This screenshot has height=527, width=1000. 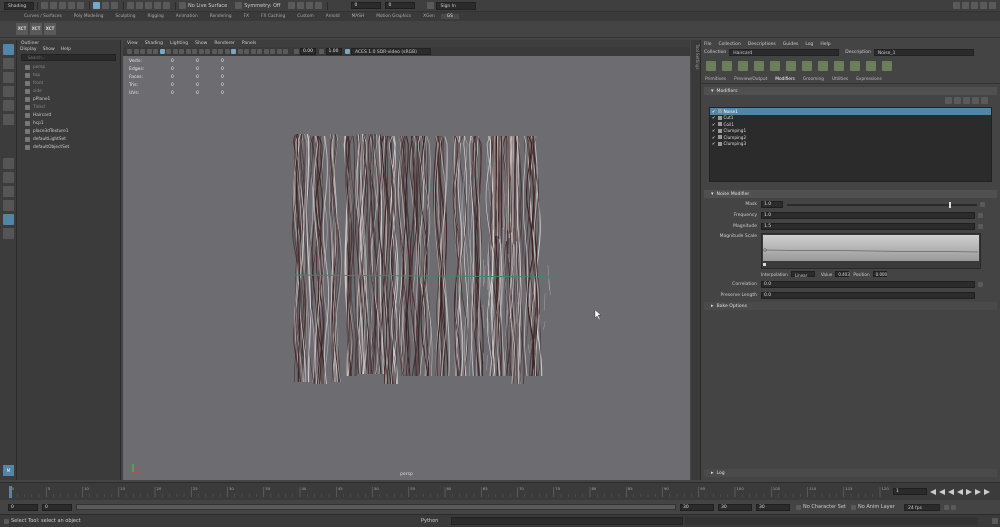 What do you see at coordinates (456, 5) in the screenshot?
I see `sign-in-dropdown: Sign In` at bounding box center [456, 5].